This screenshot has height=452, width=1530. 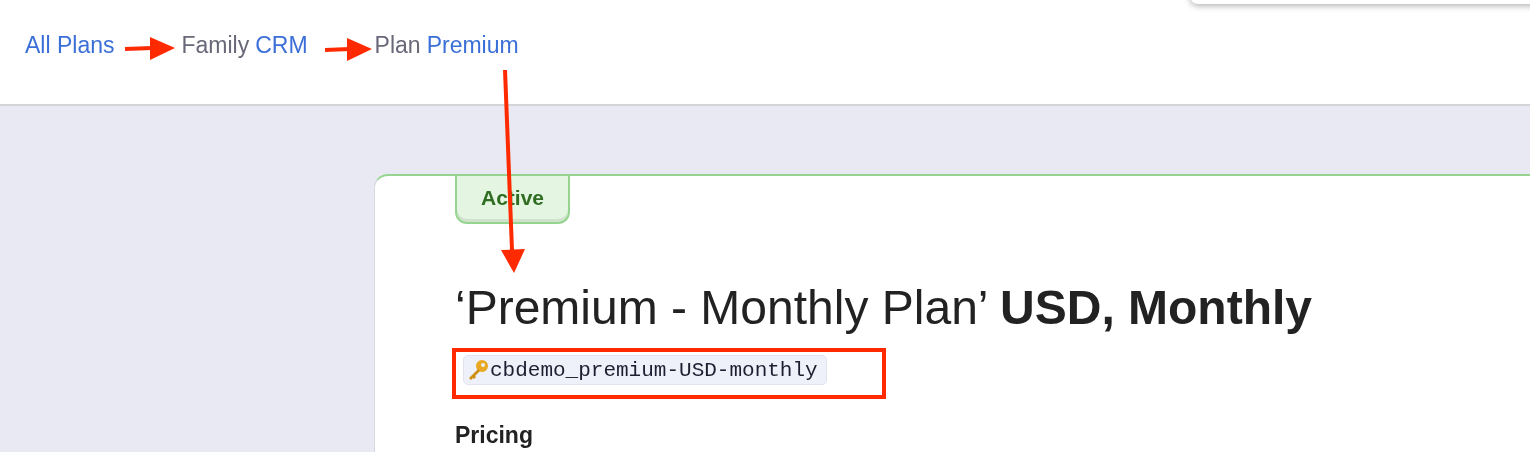 I want to click on breadcrumb-label: Plan, so click(x=397, y=45).